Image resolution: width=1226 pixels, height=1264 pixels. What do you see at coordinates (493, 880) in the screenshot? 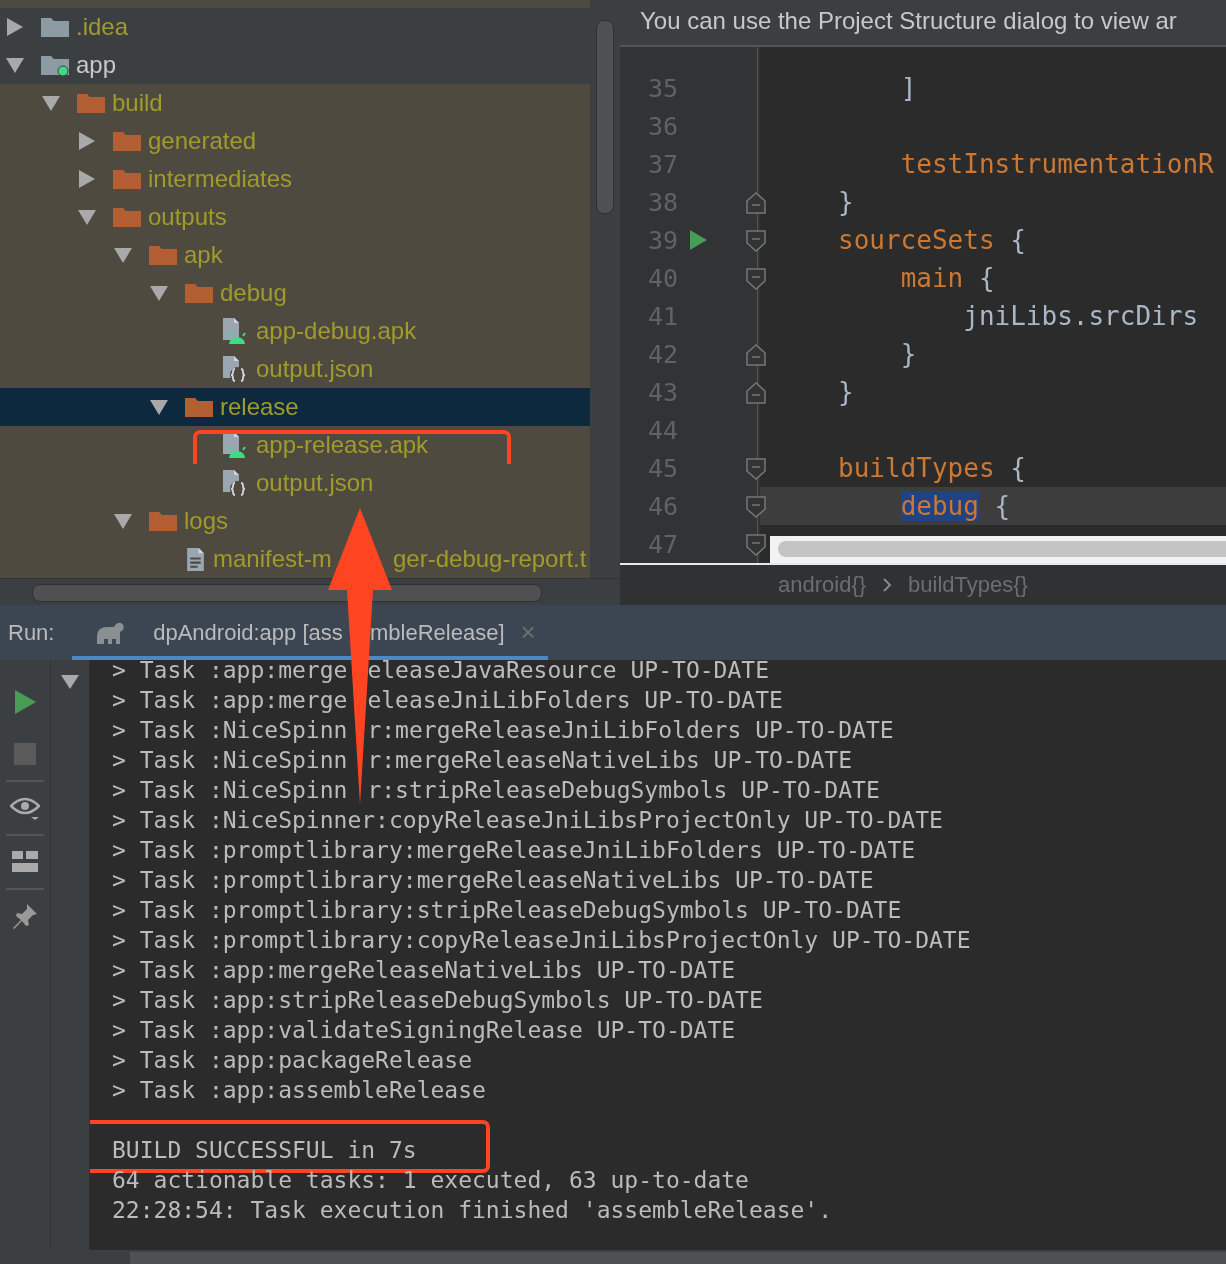
I see `console-line: > Task :promptlibrary:mergeReleaseNativeLibs UP-TO-DATE` at bounding box center [493, 880].